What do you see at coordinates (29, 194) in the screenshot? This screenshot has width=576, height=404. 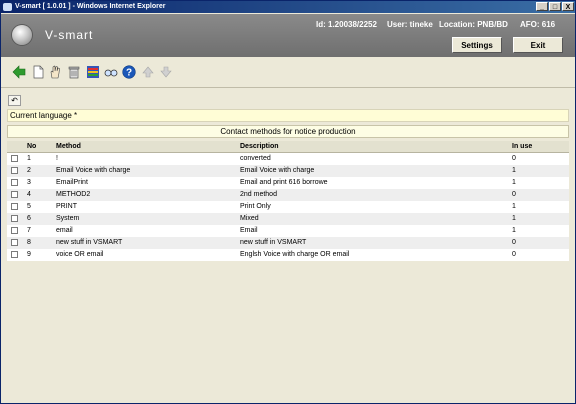 I see `row-no: 4` at bounding box center [29, 194].